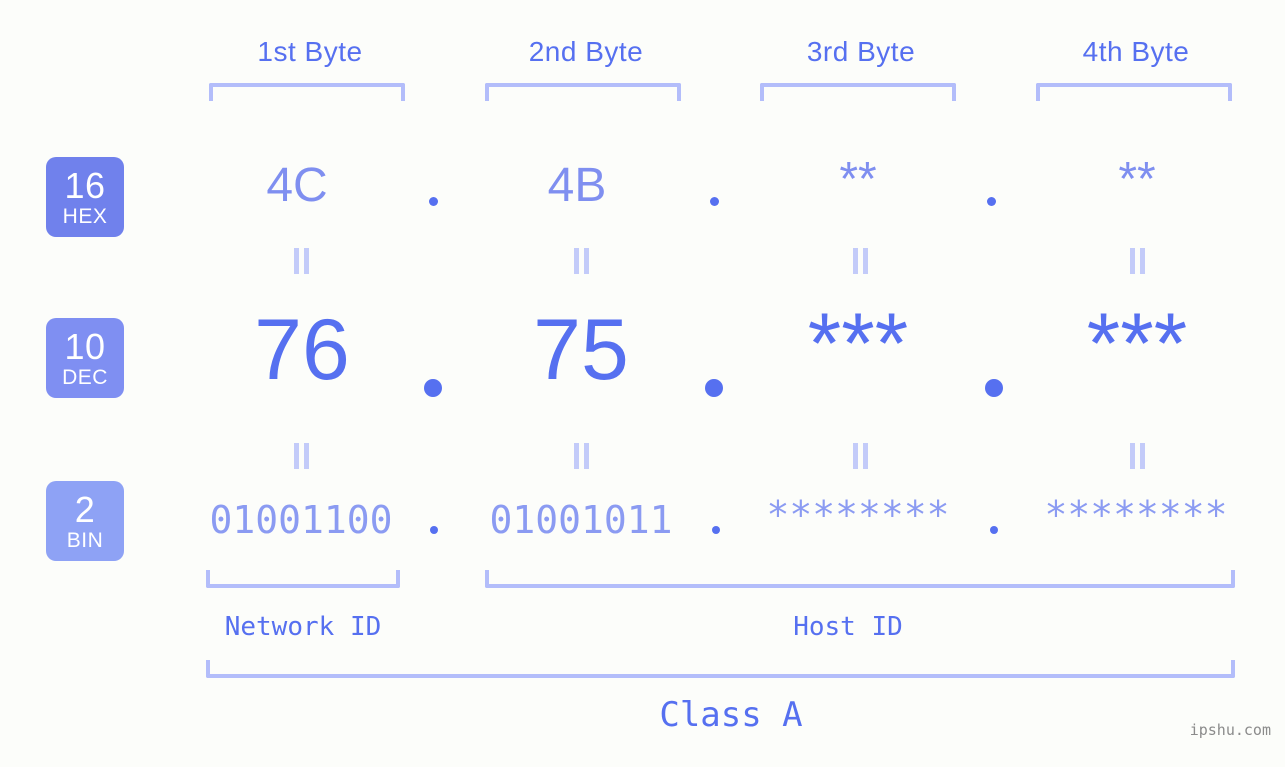  I want to click on radix-badge-hex-number: 16, so click(85, 185).